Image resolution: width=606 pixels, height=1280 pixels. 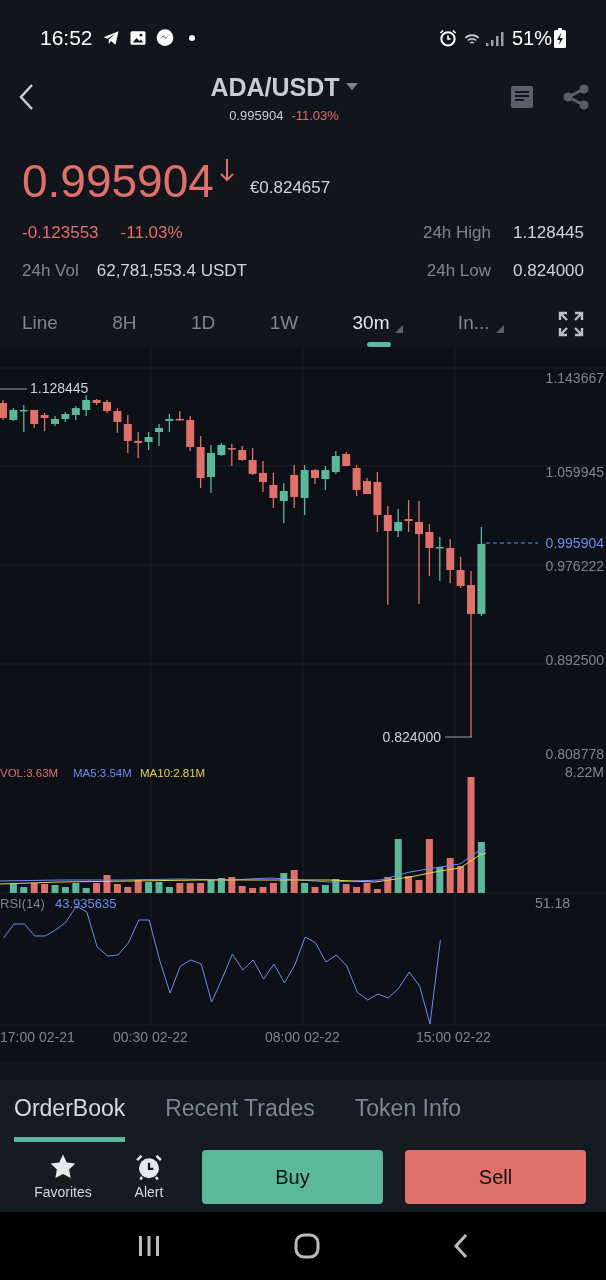 What do you see at coordinates (378, 344) in the screenshot?
I see `tab-underline` at bounding box center [378, 344].